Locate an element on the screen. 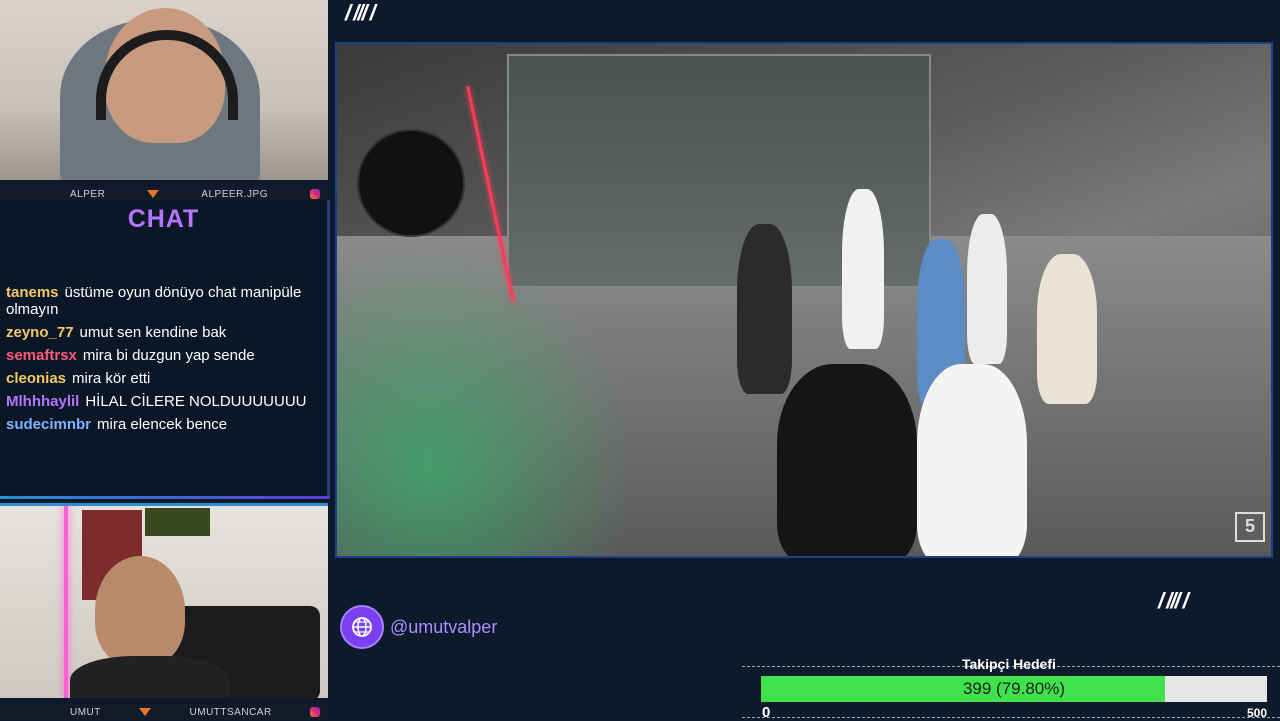 The width and height of the screenshot is (1280, 721). chat-message: semaftrsx mira bi duzgun yap sende is located at coordinates (163, 355).